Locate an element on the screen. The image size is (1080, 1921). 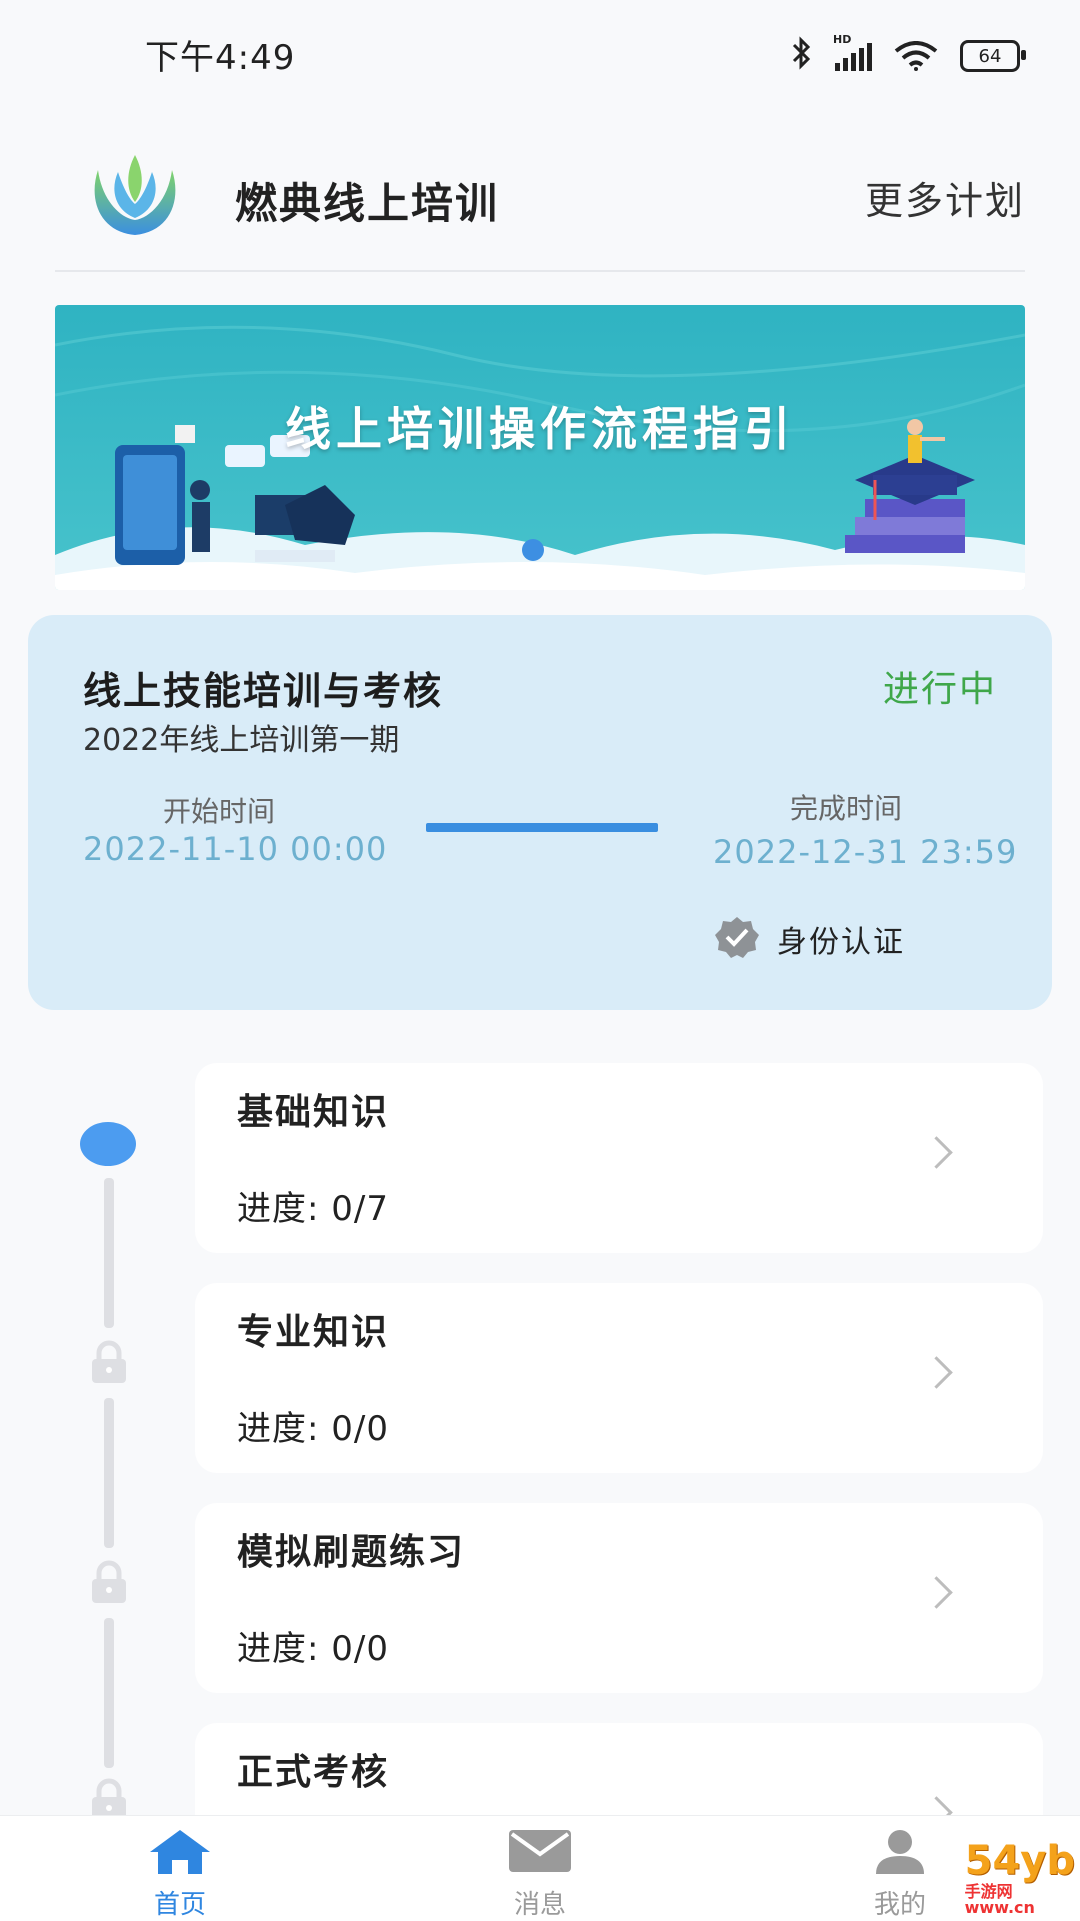
app-title: 燃典线上培训 is located at coordinates (367, 203).